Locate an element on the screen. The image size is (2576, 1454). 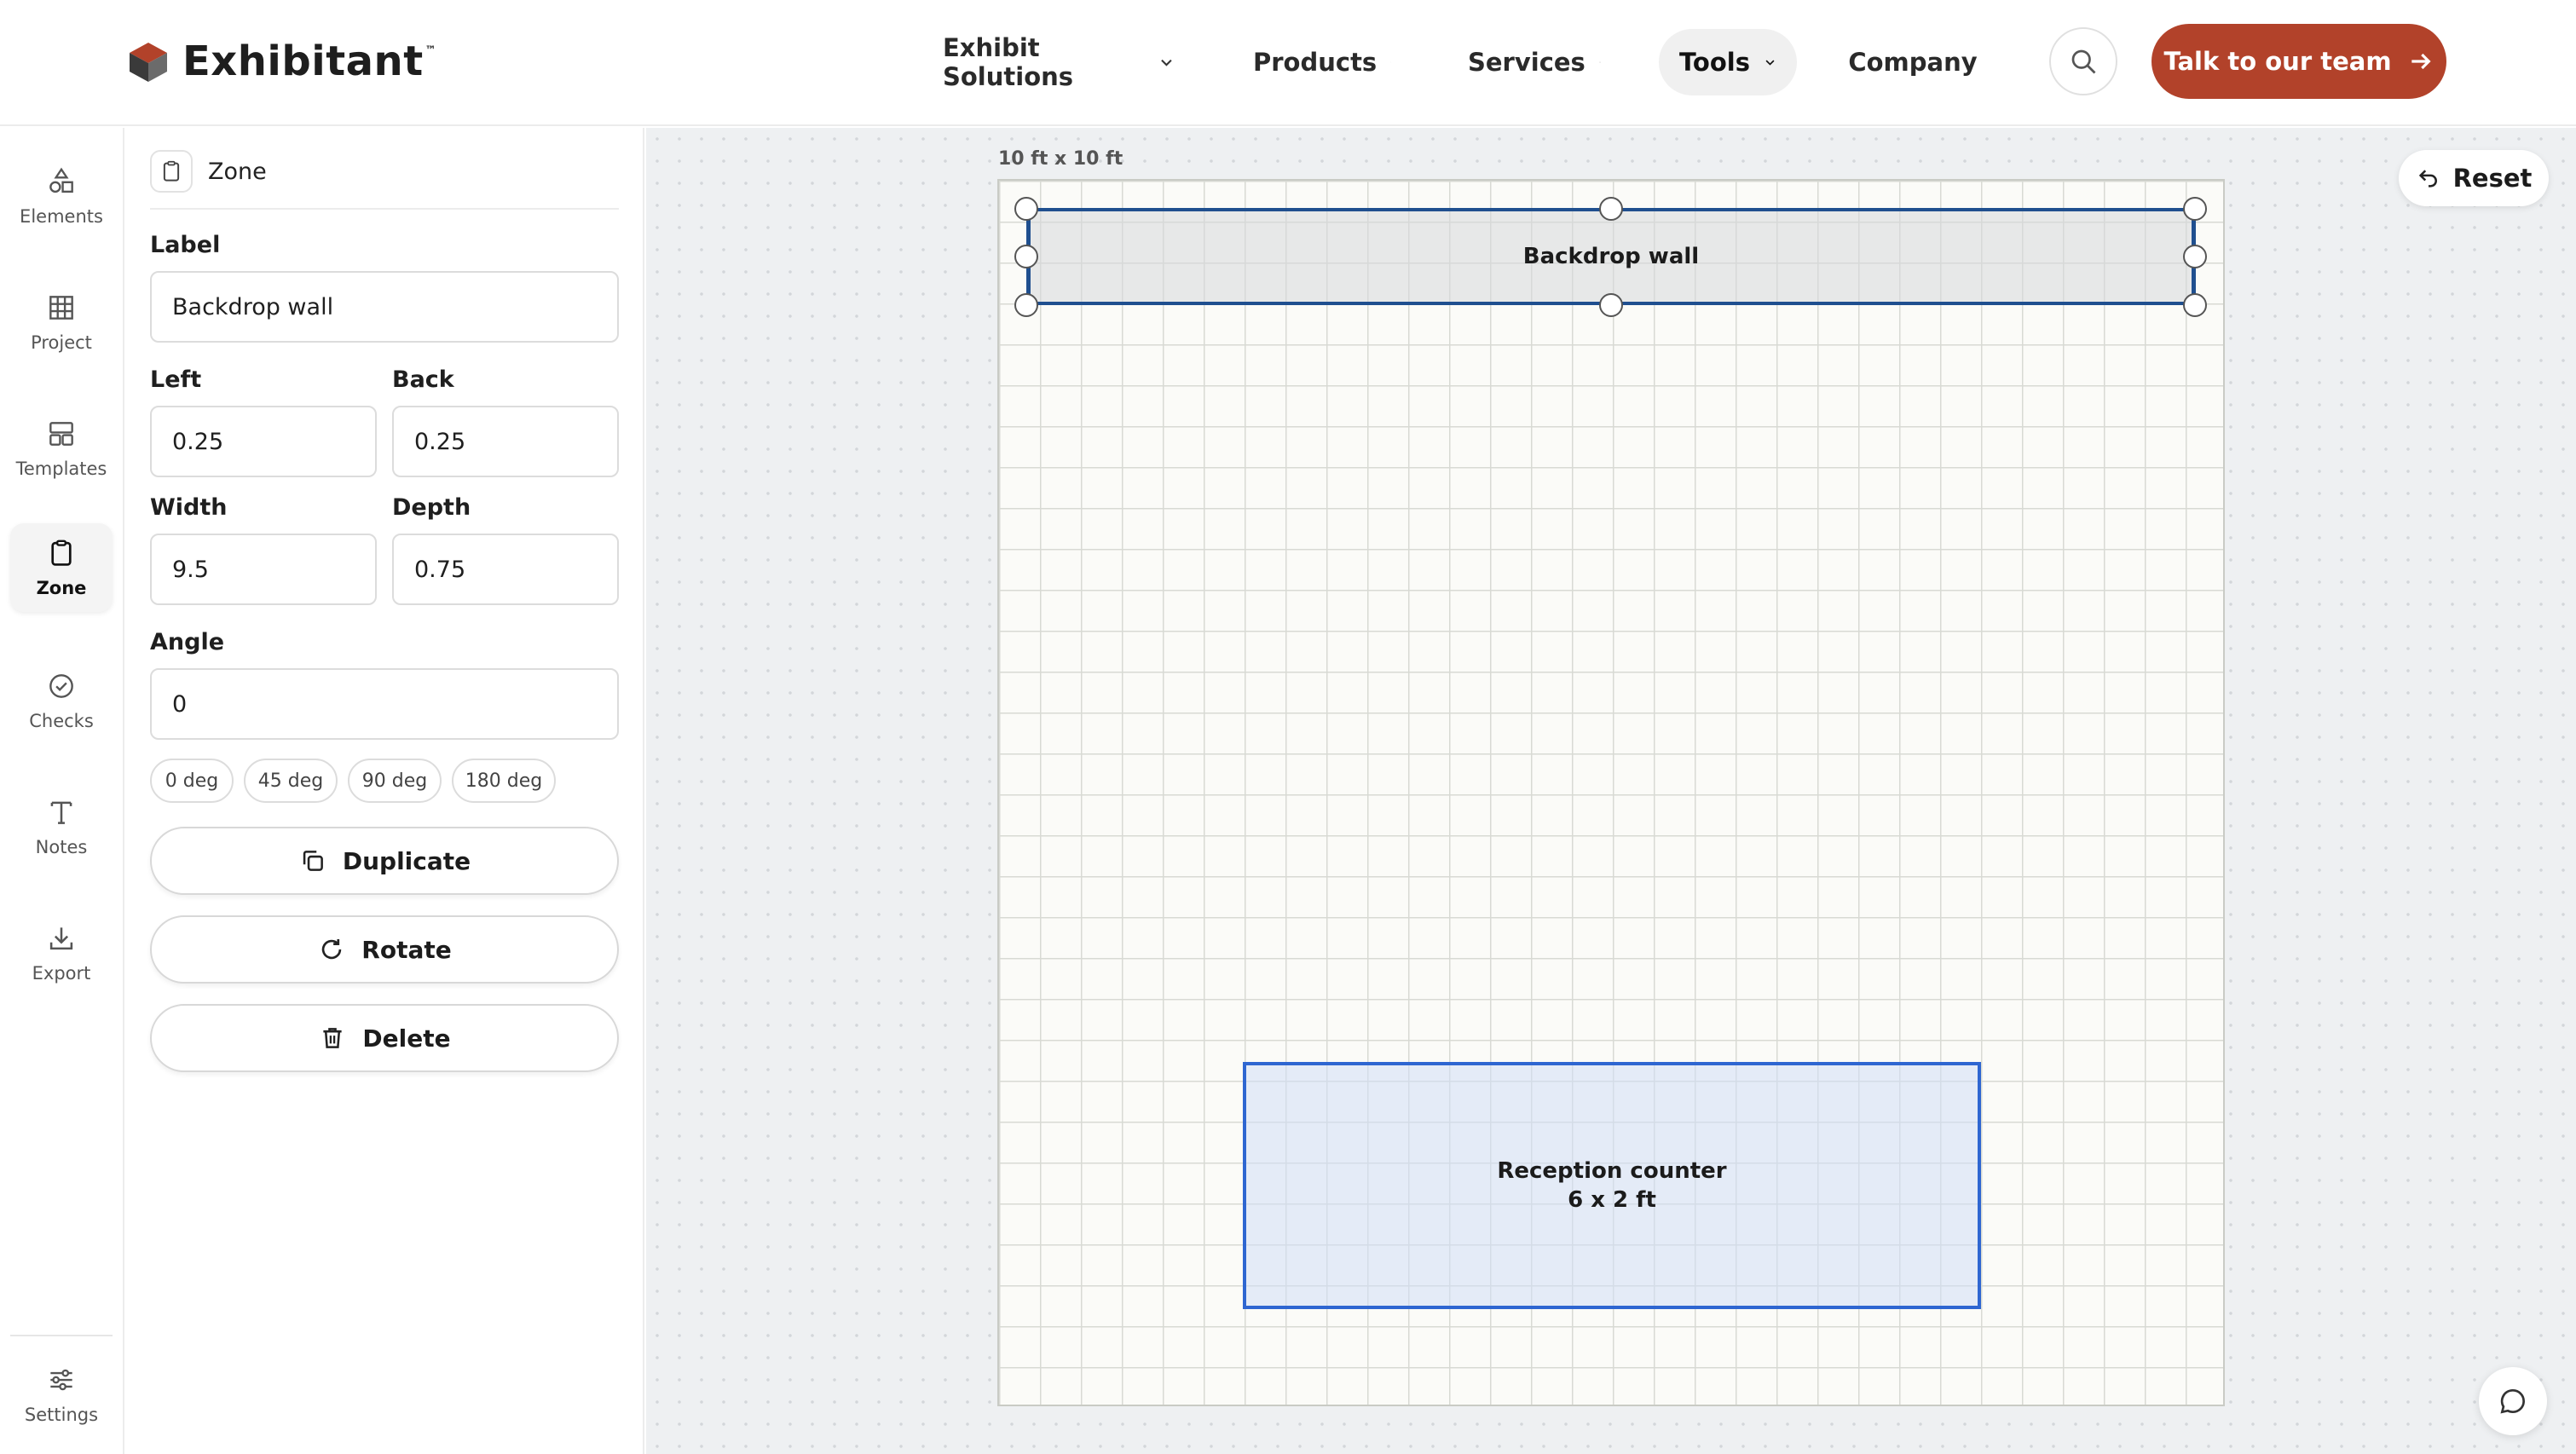
nav-label: Products is located at coordinates (1315, 62).